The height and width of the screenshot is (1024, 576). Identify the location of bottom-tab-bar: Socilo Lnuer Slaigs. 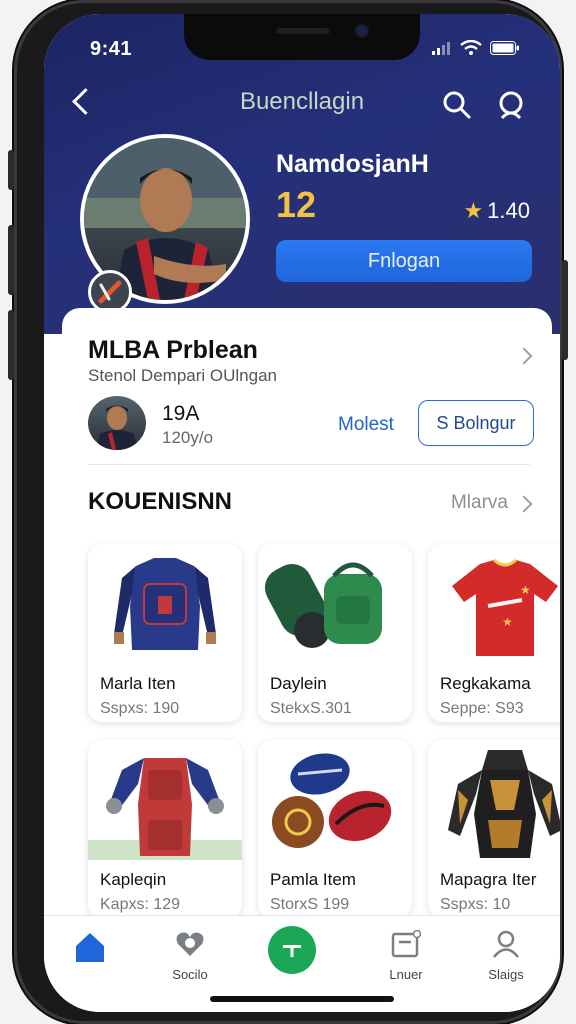
(302, 963).